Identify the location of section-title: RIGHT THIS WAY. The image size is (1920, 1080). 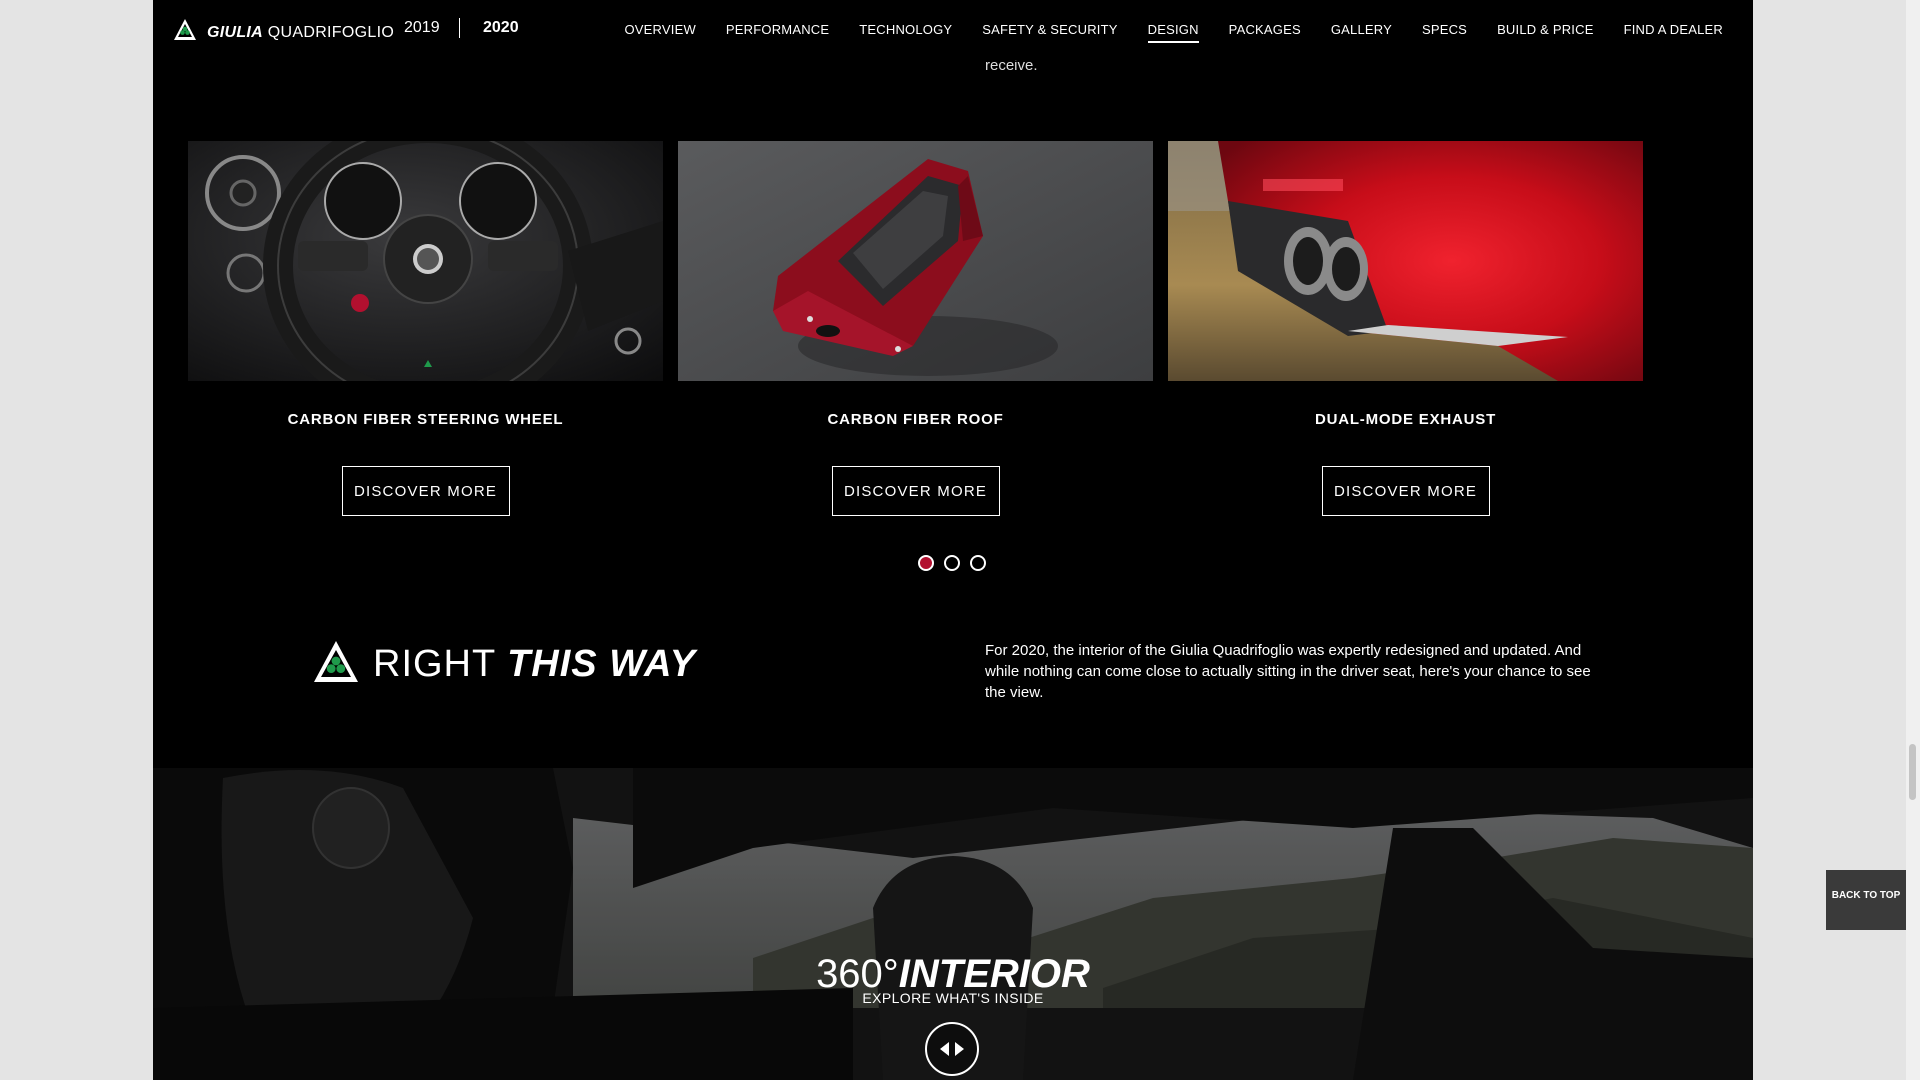
(534, 664).